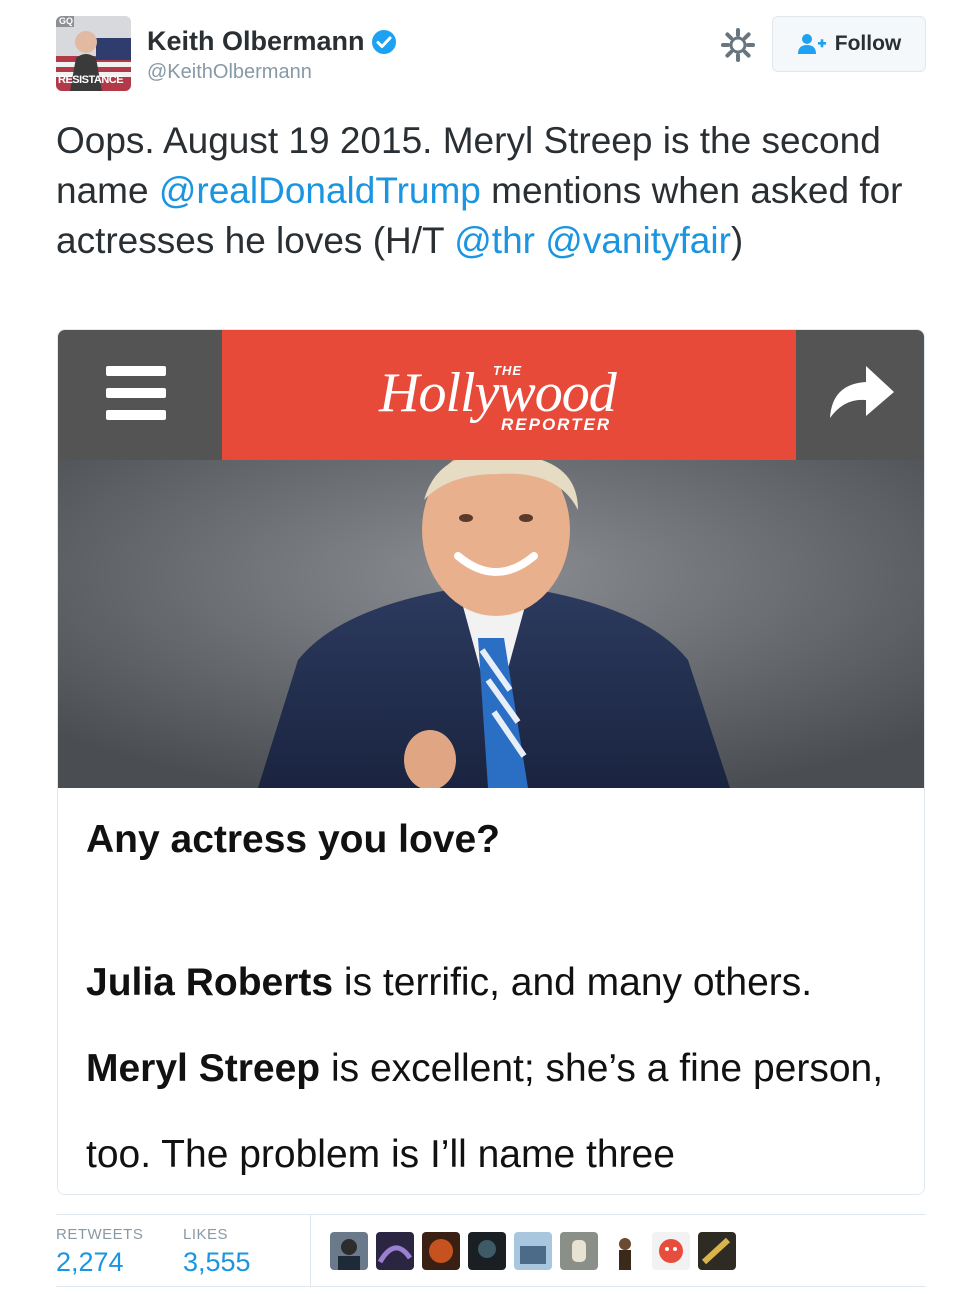  What do you see at coordinates (66, 21) in the screenshot?
I see `avatar-badge-text: GQ` at bounding box center [66, 21].